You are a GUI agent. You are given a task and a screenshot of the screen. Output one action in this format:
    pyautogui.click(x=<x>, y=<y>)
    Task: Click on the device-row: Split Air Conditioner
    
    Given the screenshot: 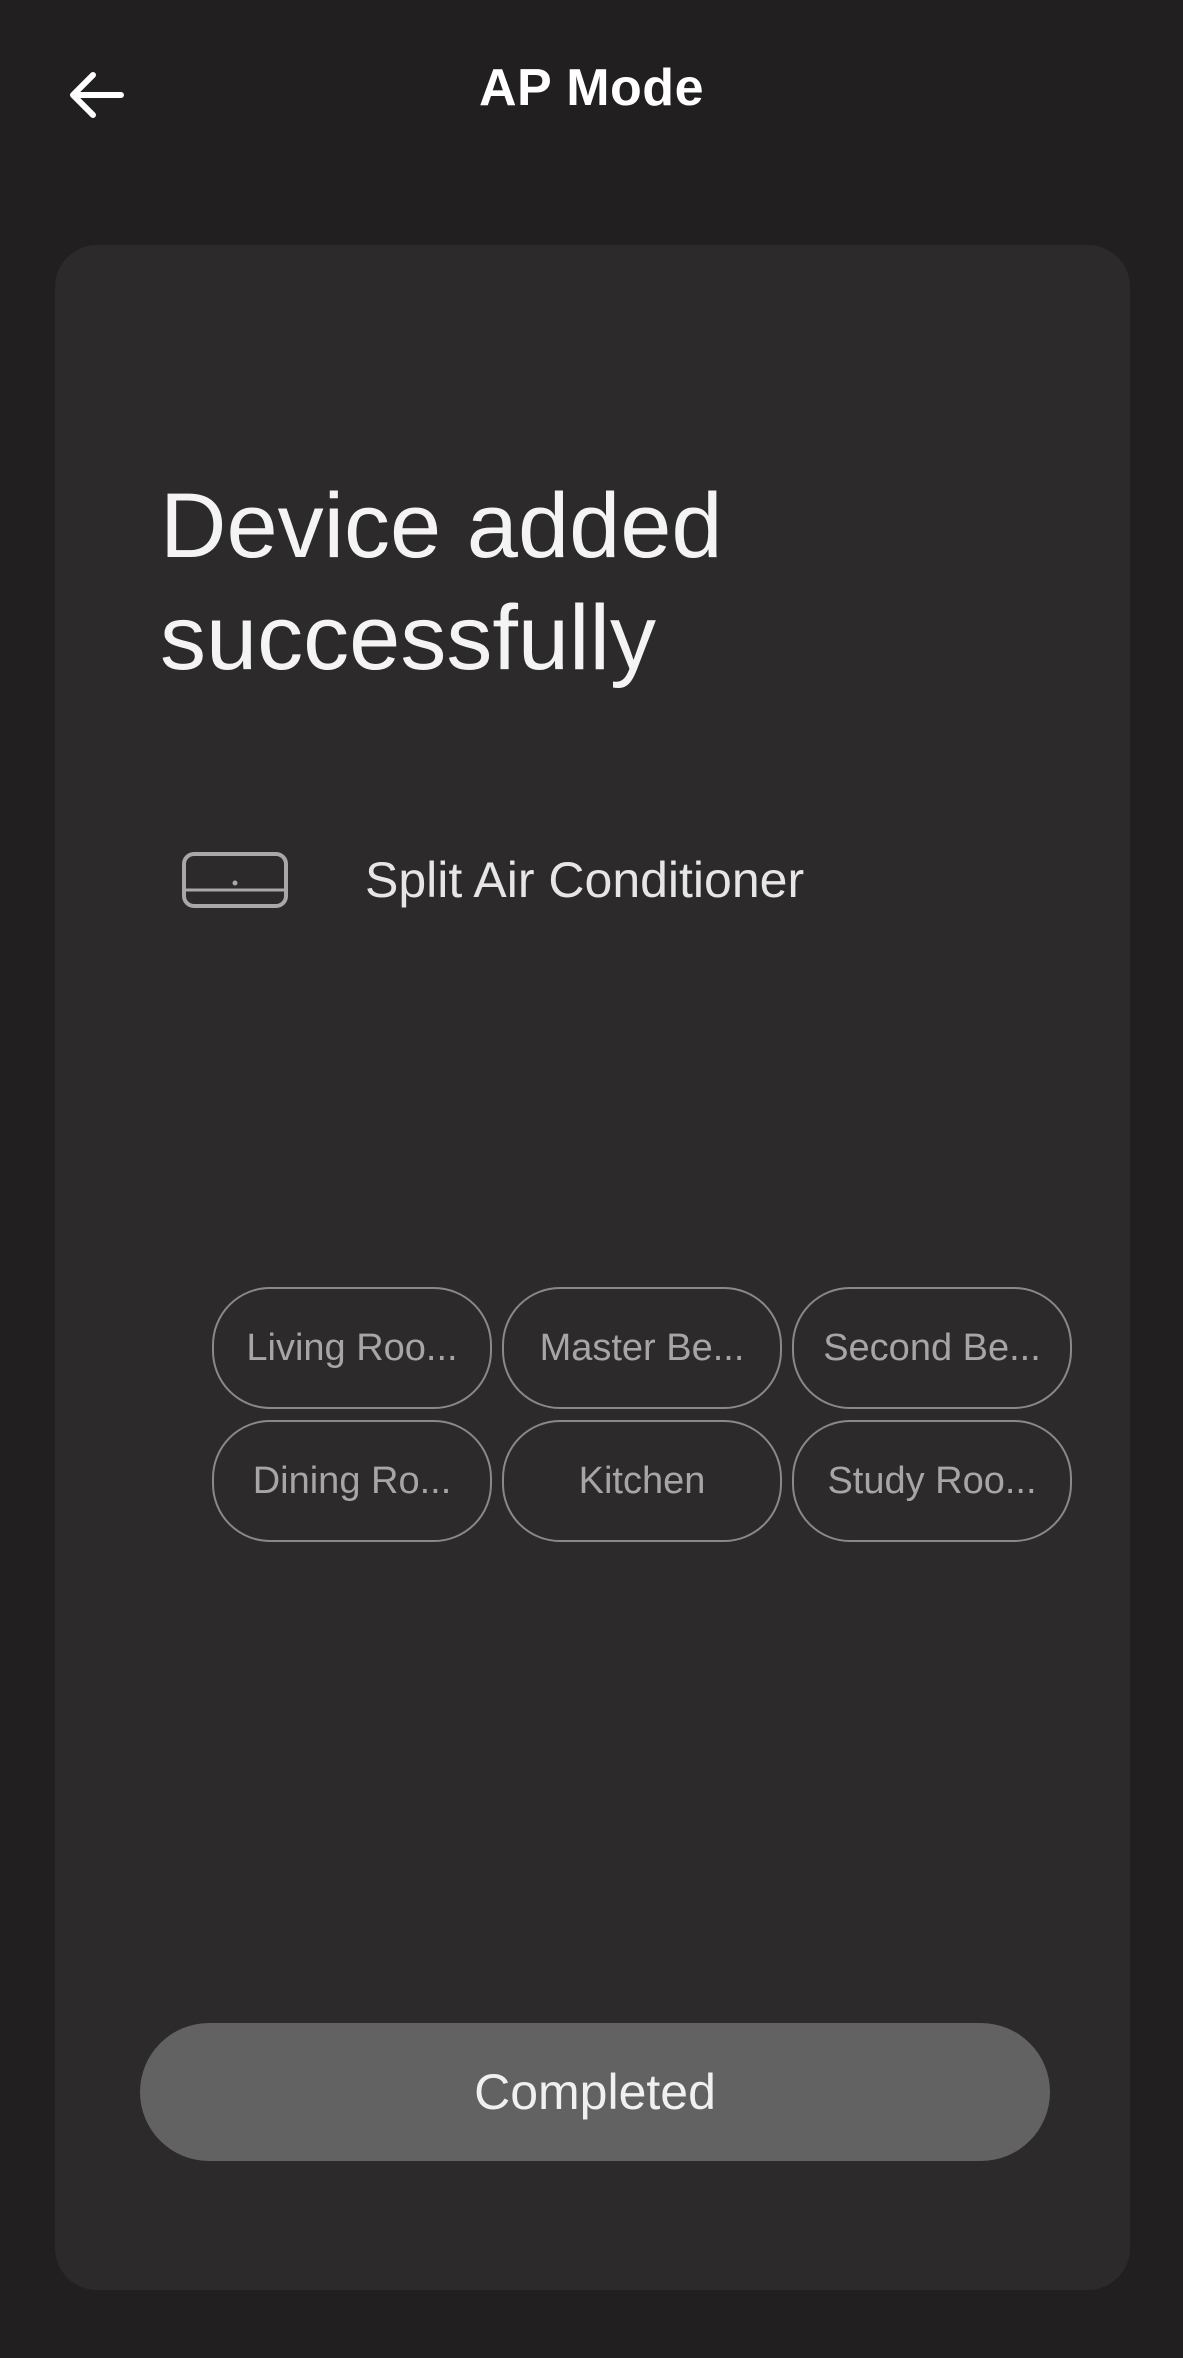 What is the action you would take?
    pyautogui.click(x=492, y=880)
    